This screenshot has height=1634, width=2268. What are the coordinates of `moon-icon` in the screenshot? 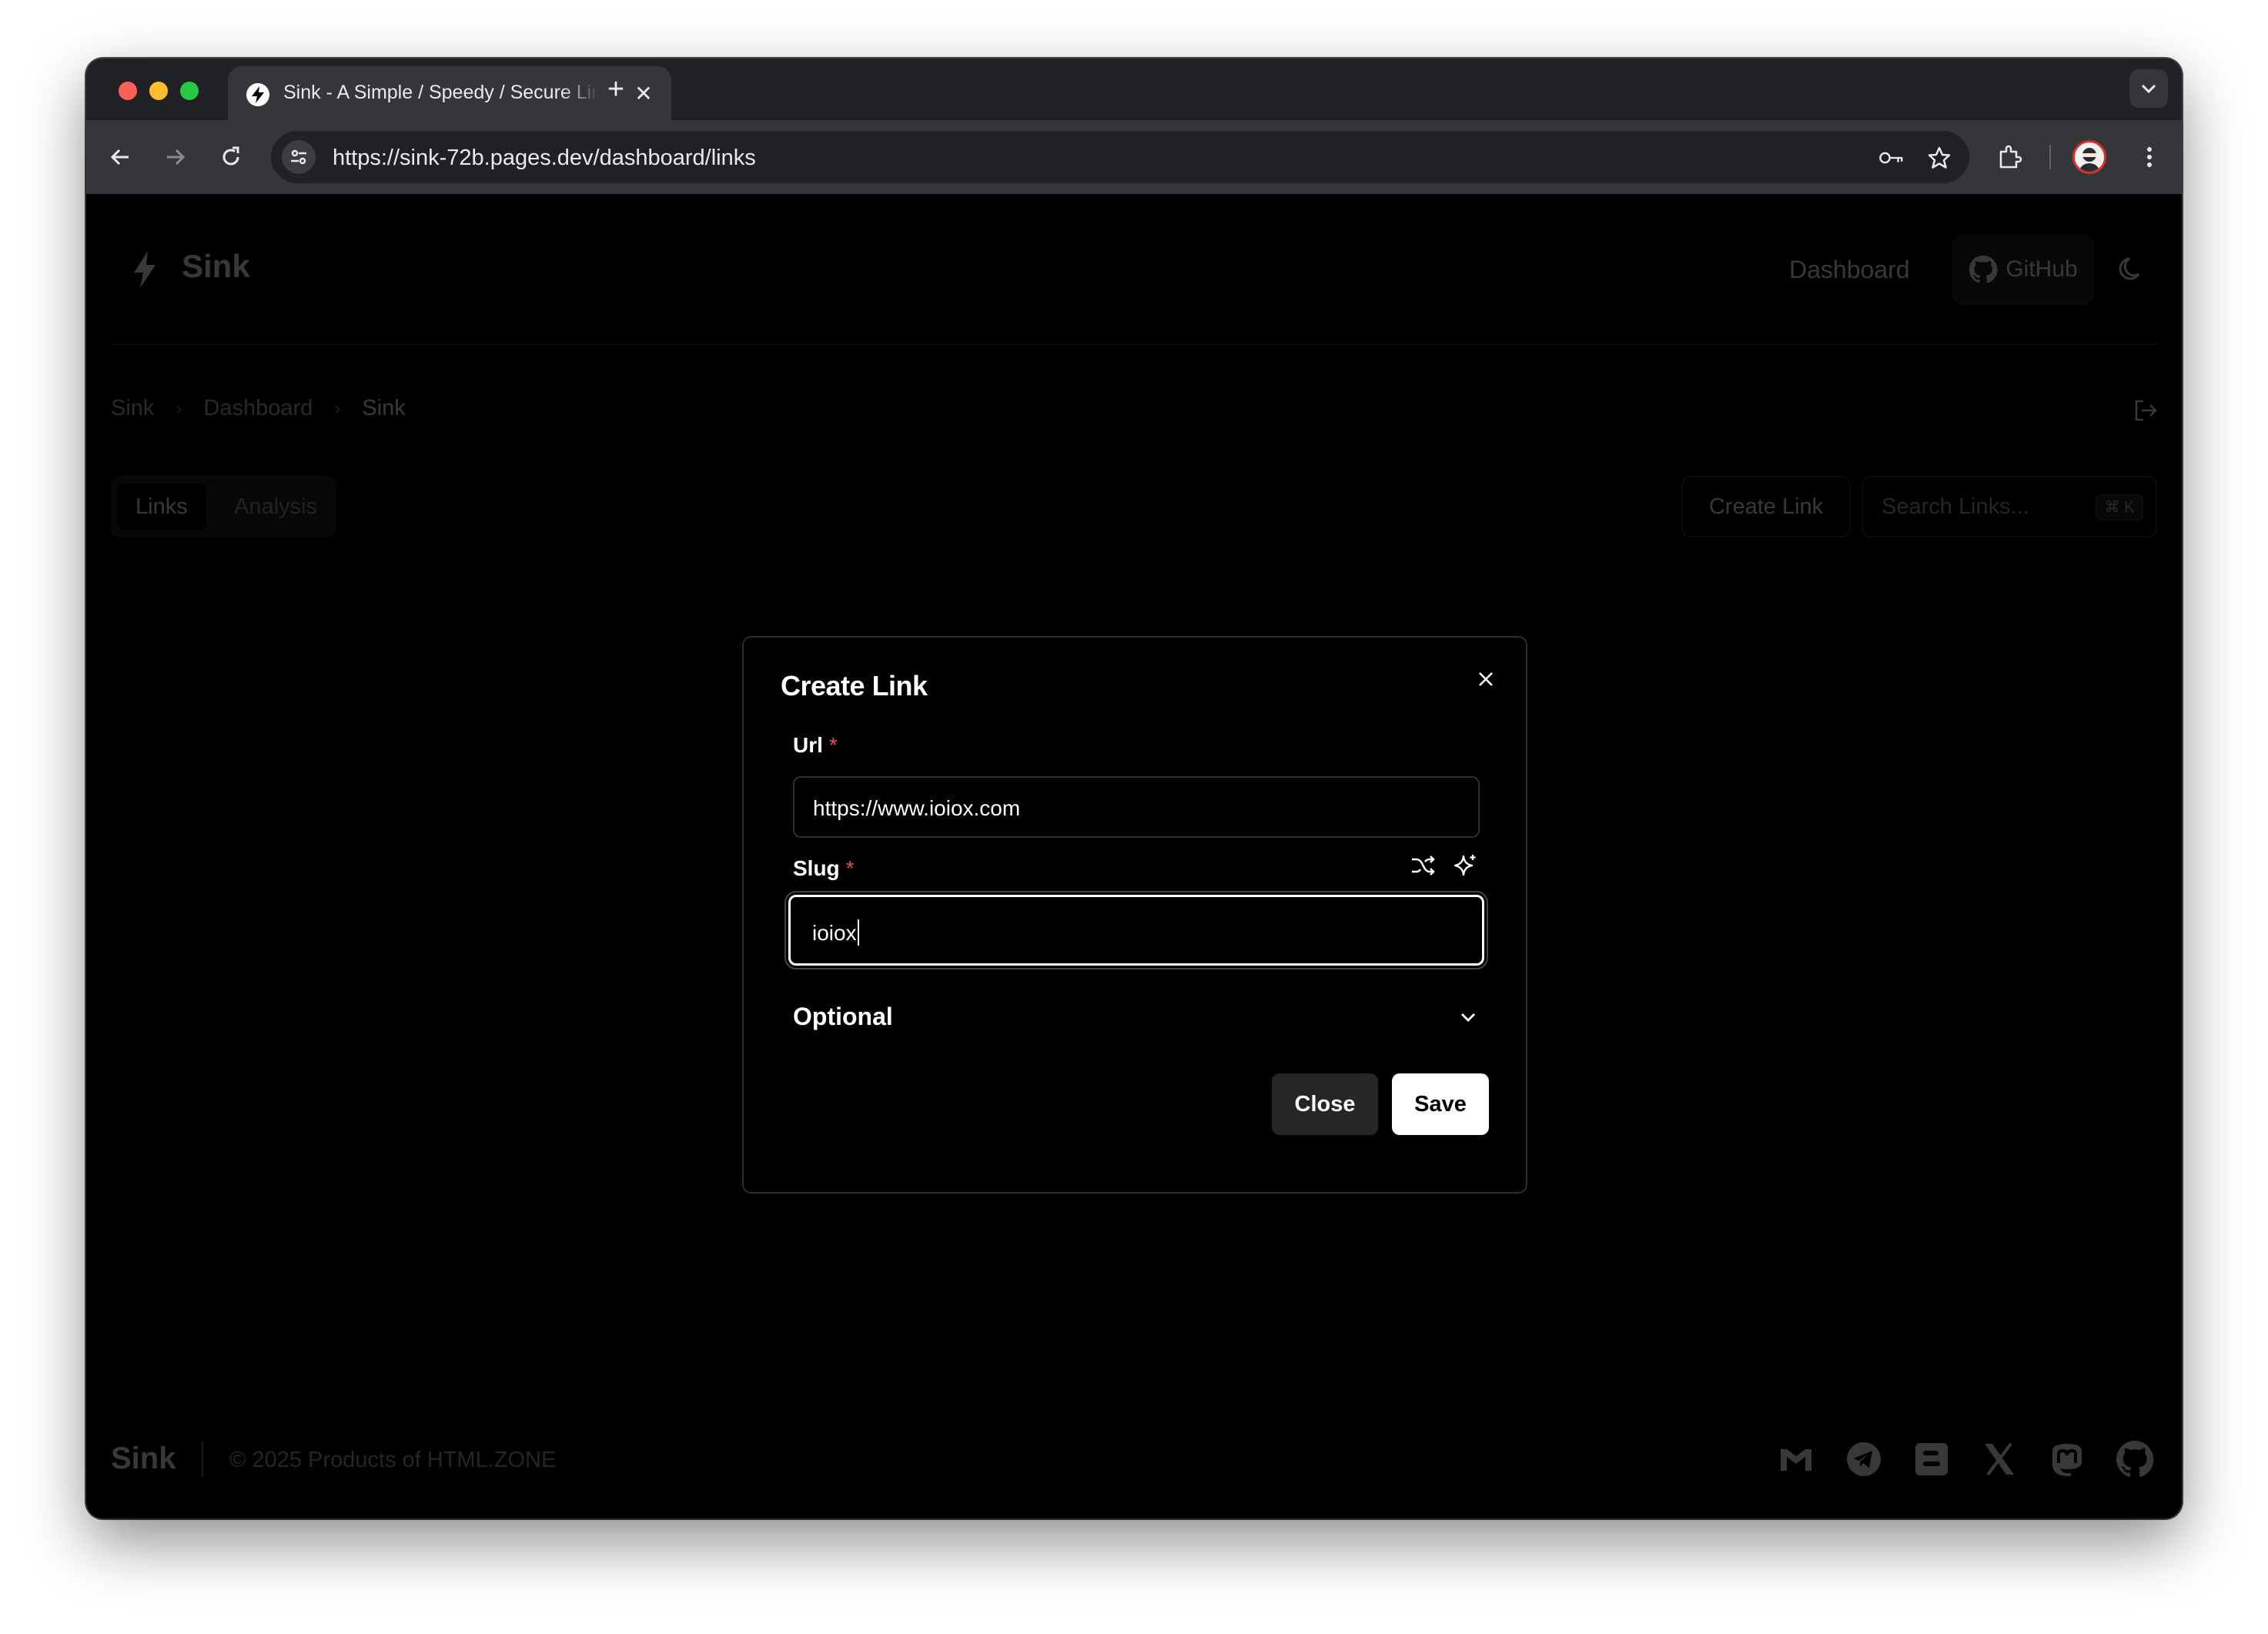 It's located at (2131, 269).